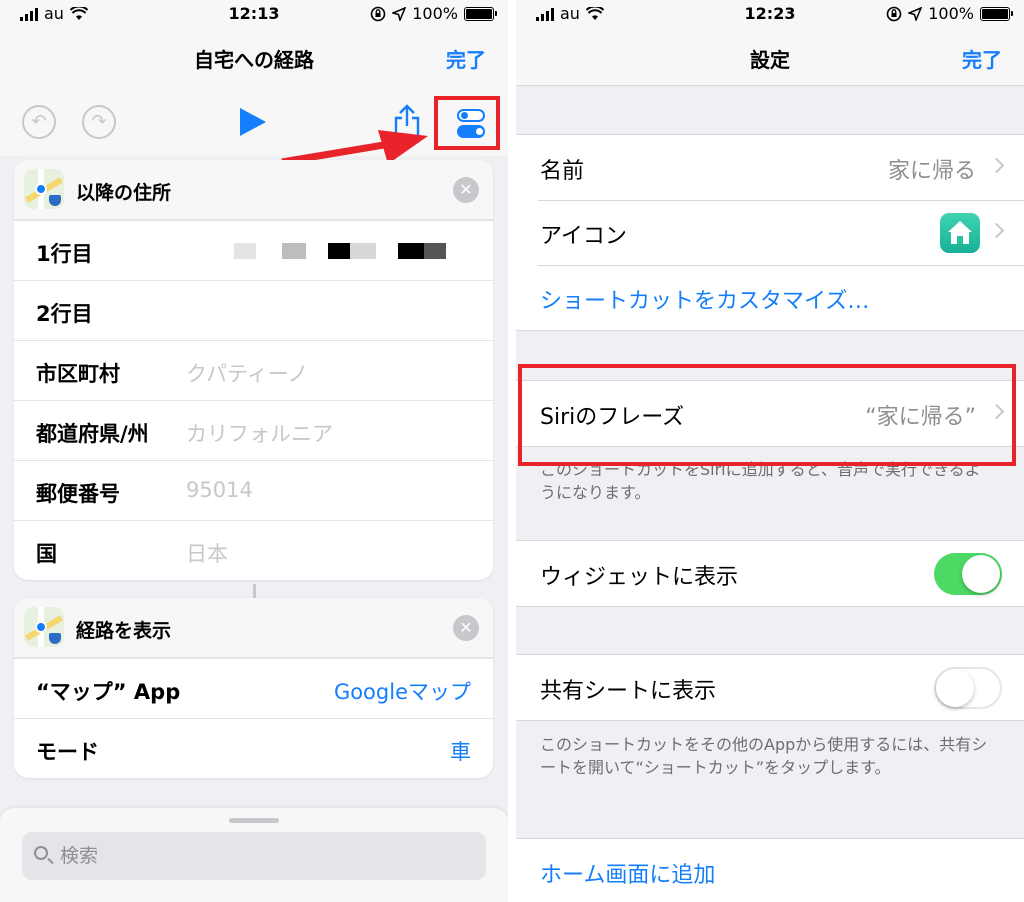 Image resolution: width=1024 pixels, height=902 pixels. I want to click on redo-button: ↷, so click(99, 122).